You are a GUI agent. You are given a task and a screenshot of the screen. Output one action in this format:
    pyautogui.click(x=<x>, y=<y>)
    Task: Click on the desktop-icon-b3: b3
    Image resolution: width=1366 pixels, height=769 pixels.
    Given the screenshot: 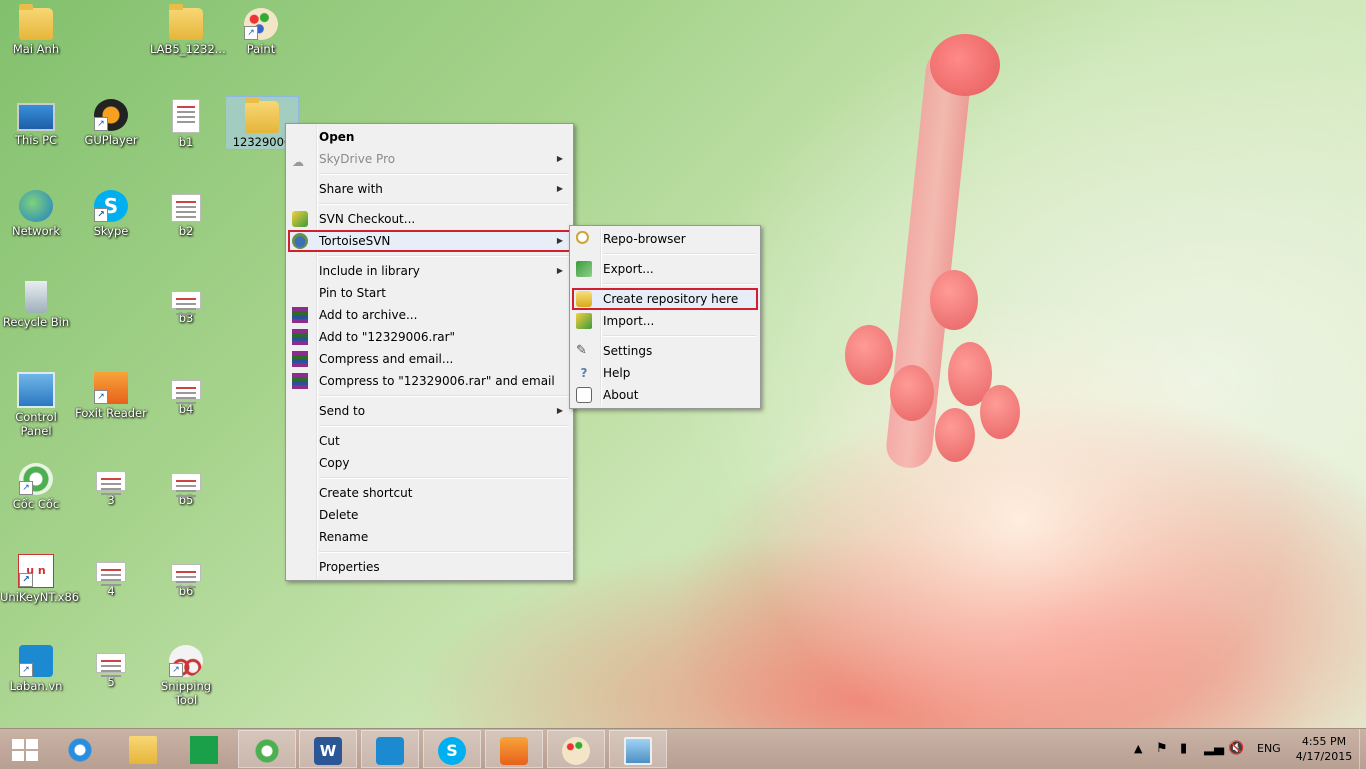 What is the action you would take?
    pyautogui.click(x=186, y=300)
    